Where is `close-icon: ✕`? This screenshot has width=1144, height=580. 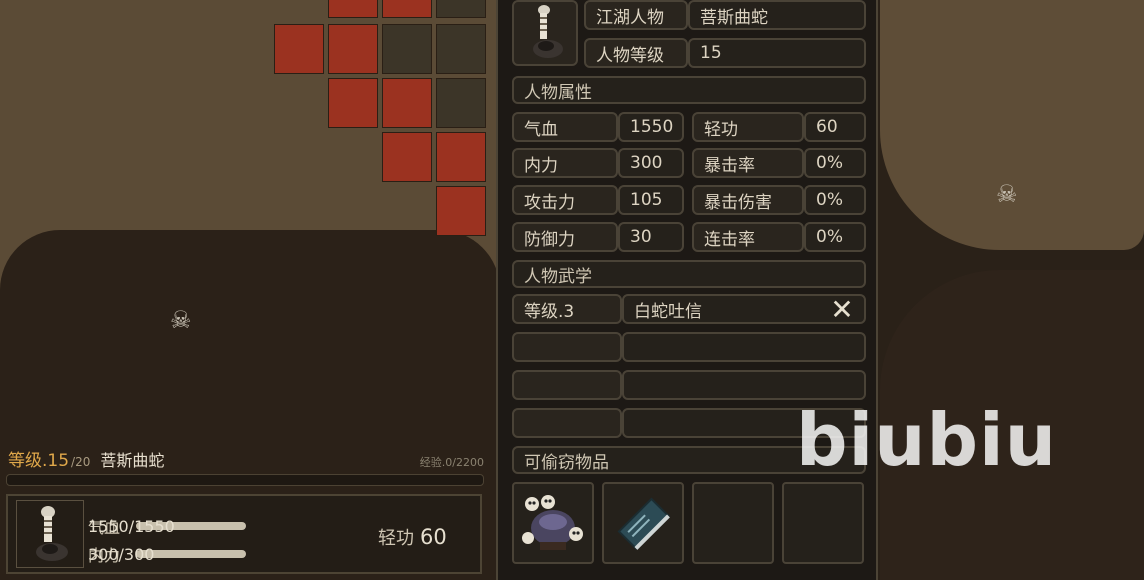 close-icon: ✕ is located at coordinates (842, 310).